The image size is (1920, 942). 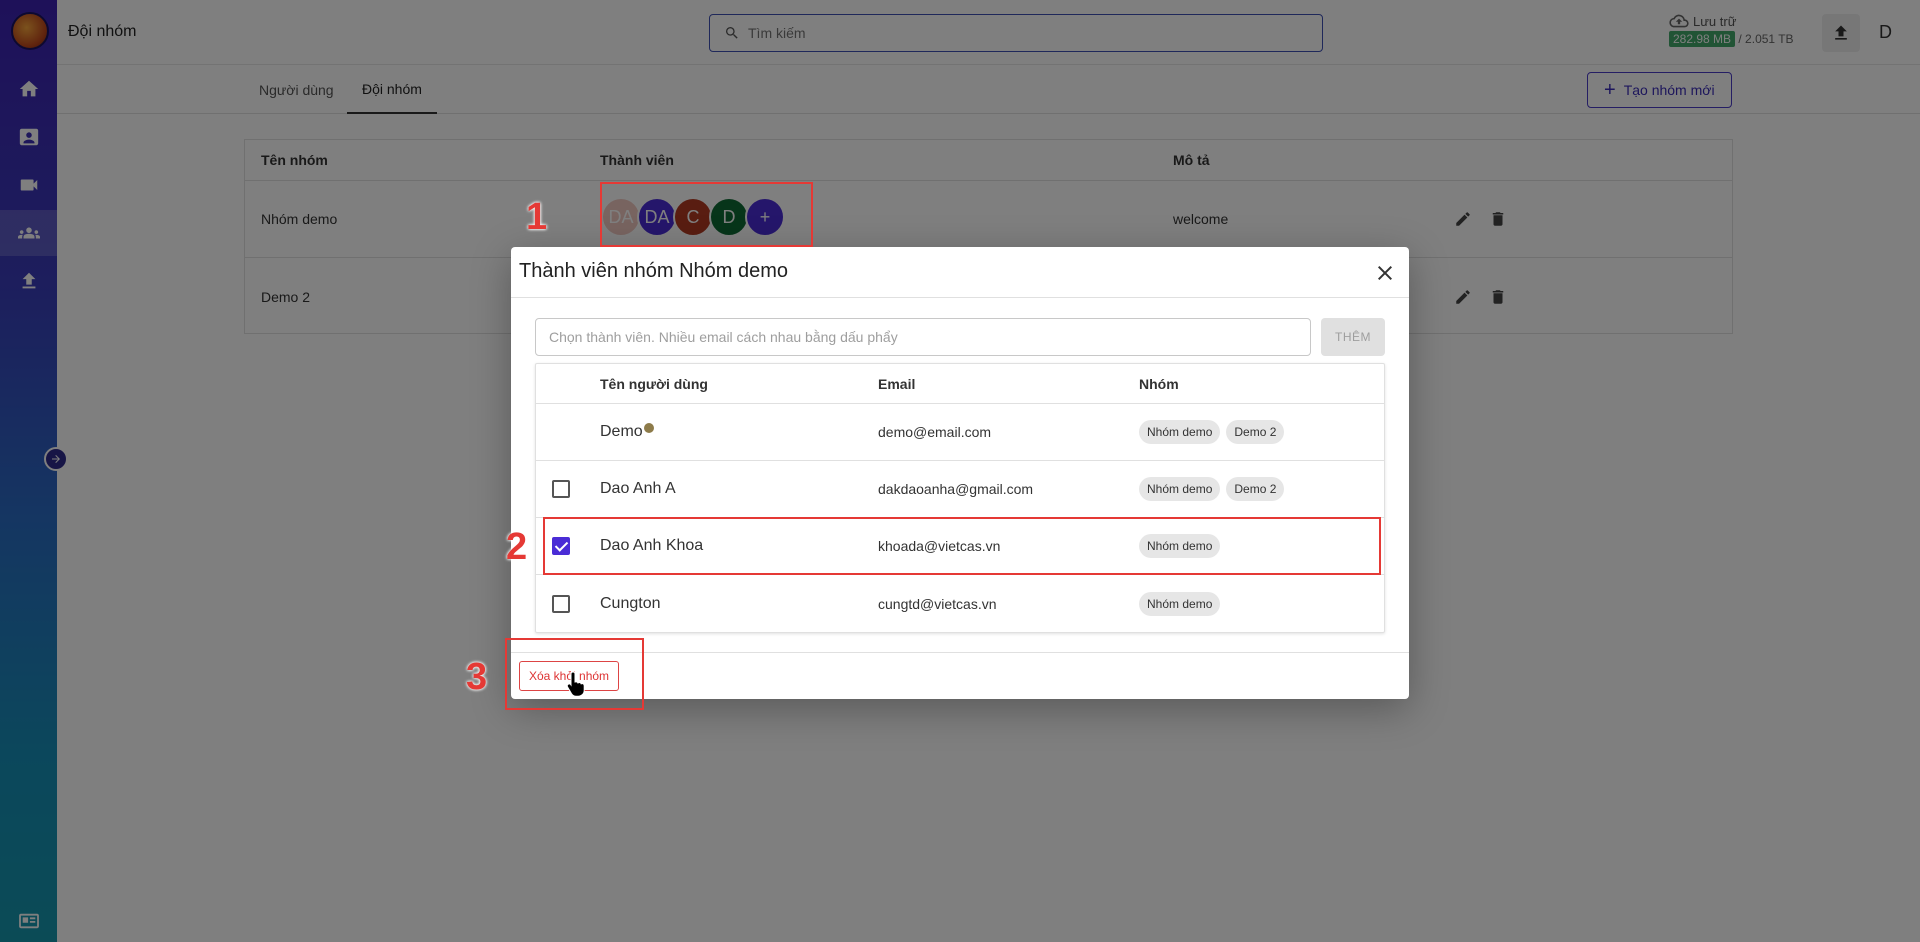 What do you see at coordinates (897, 383) in the screenshot?
I see `column-email: Email` at bounding box center [897, 383].